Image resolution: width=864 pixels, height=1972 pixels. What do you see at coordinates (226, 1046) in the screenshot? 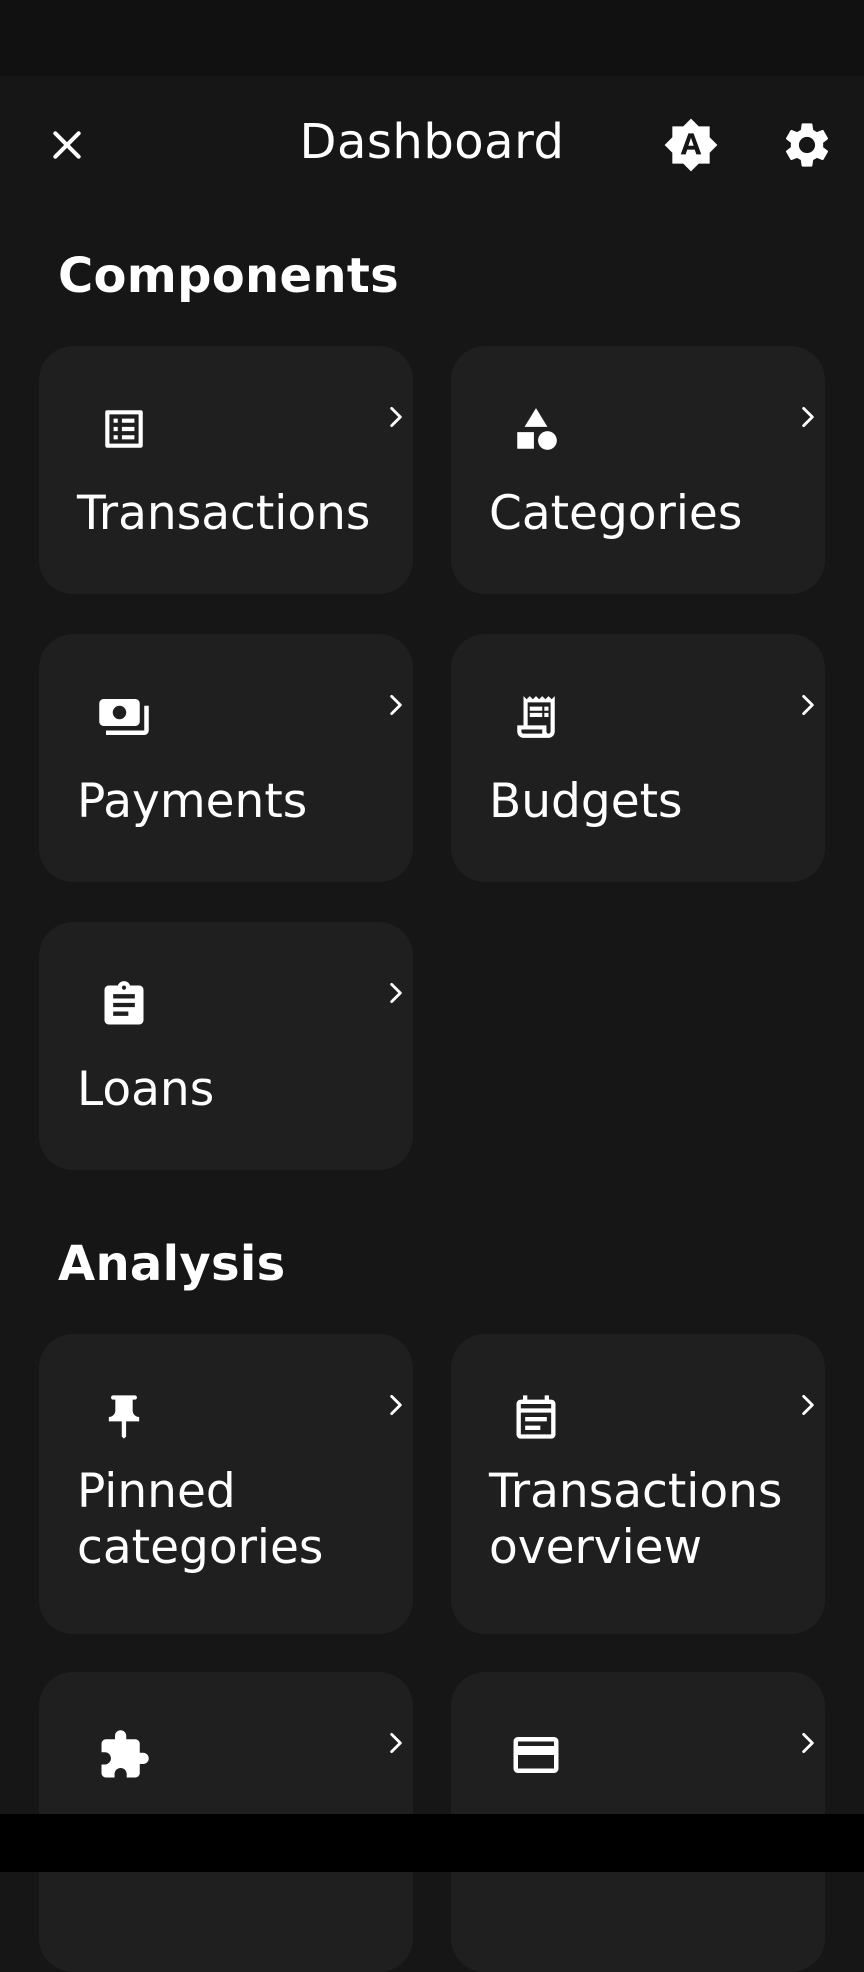
I see `card-loans: Loans` at bounding box center [226, 1046].